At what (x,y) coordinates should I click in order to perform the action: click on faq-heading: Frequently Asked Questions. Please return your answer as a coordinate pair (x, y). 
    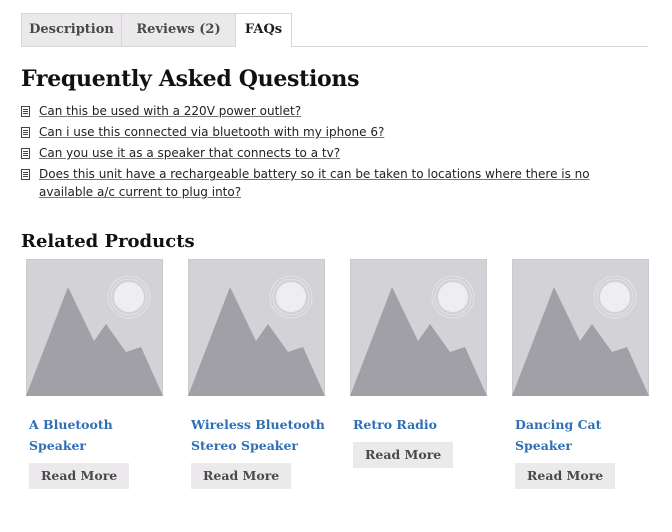
    Looking at the image, I should click on (190, 79).